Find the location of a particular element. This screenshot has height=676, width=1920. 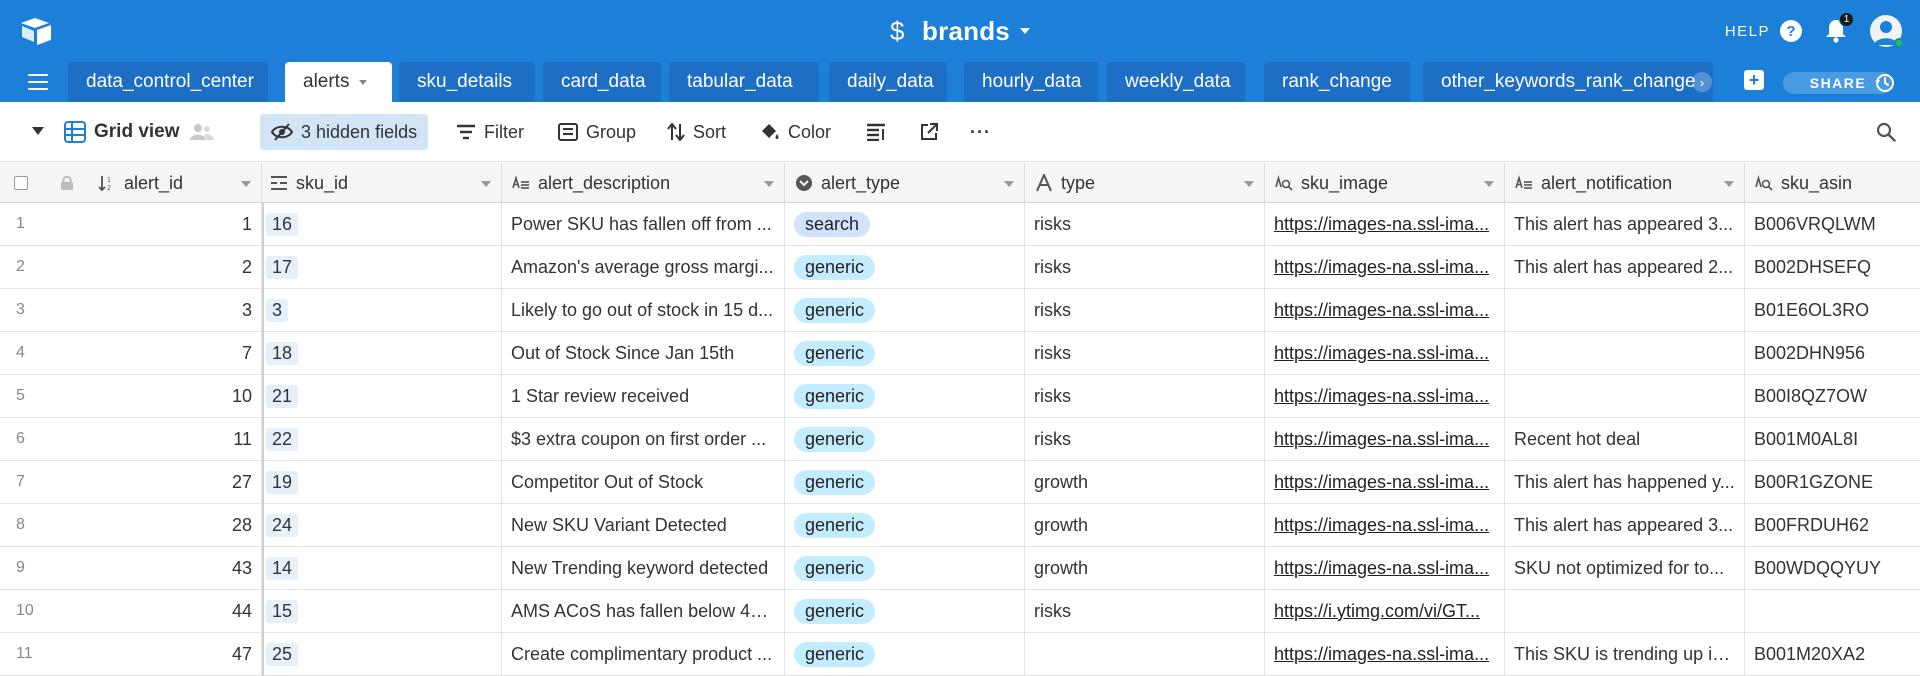

cell-sku-asin is located at coordinates (1832, 611).